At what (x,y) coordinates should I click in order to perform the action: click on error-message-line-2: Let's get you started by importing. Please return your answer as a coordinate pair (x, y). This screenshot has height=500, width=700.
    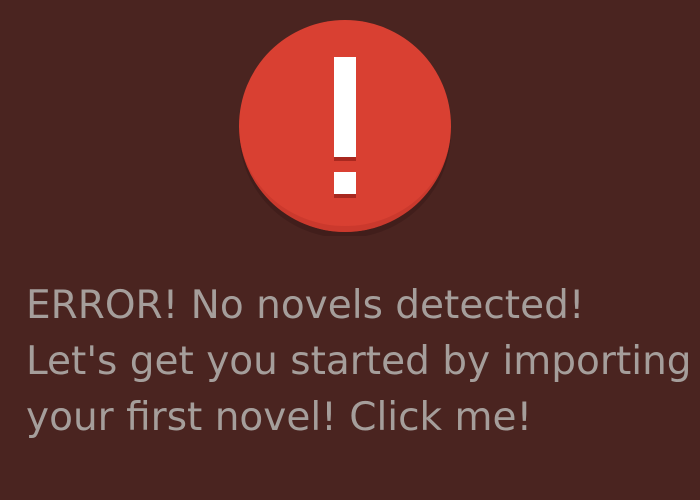
    Looking at the image, I should click on (361, 362).